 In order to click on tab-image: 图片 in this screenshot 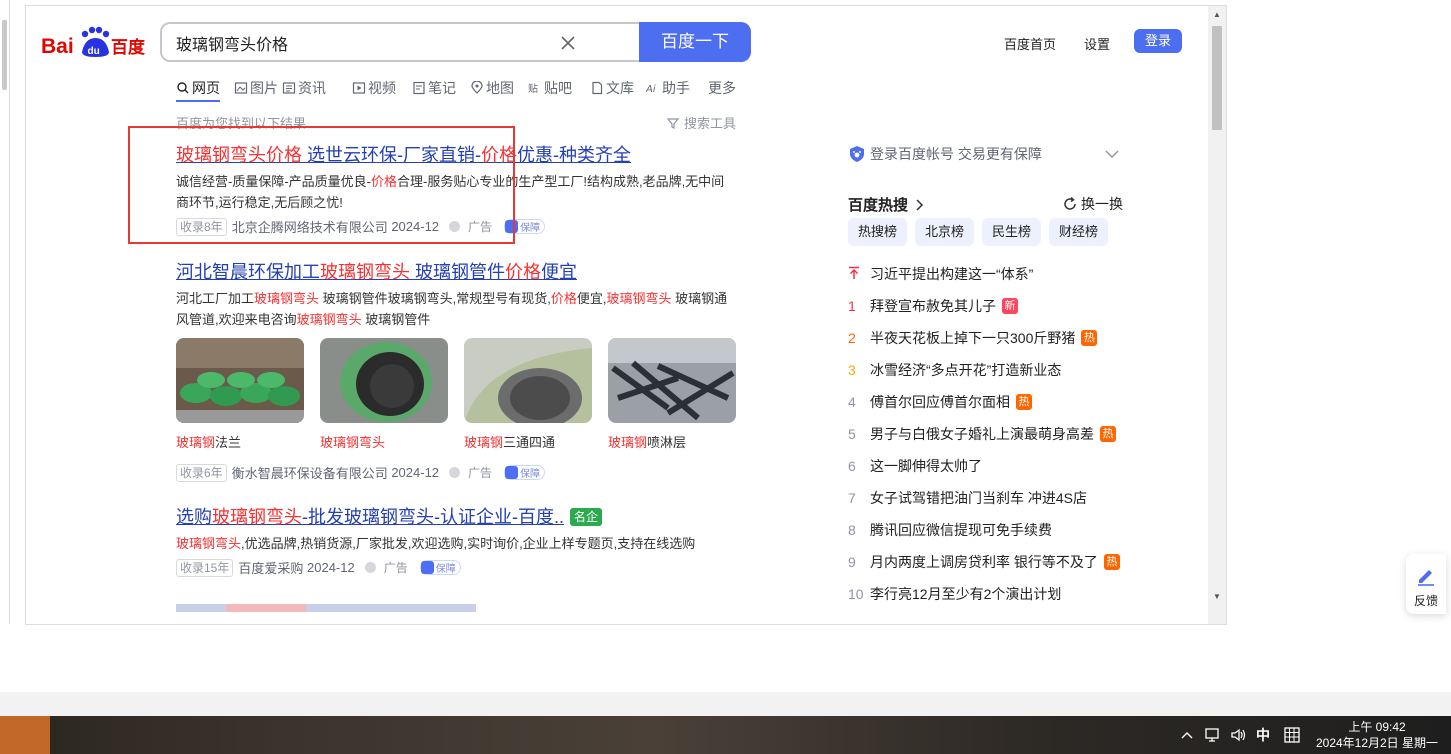, I will do `click(256, 88)`.